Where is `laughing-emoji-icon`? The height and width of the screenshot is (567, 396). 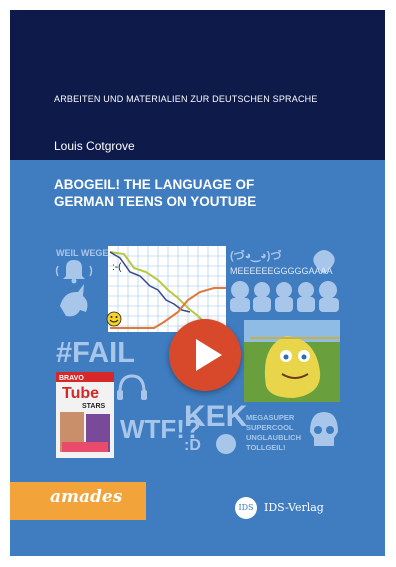
laughing-emoji-icon is located at coordinates (226, 444).